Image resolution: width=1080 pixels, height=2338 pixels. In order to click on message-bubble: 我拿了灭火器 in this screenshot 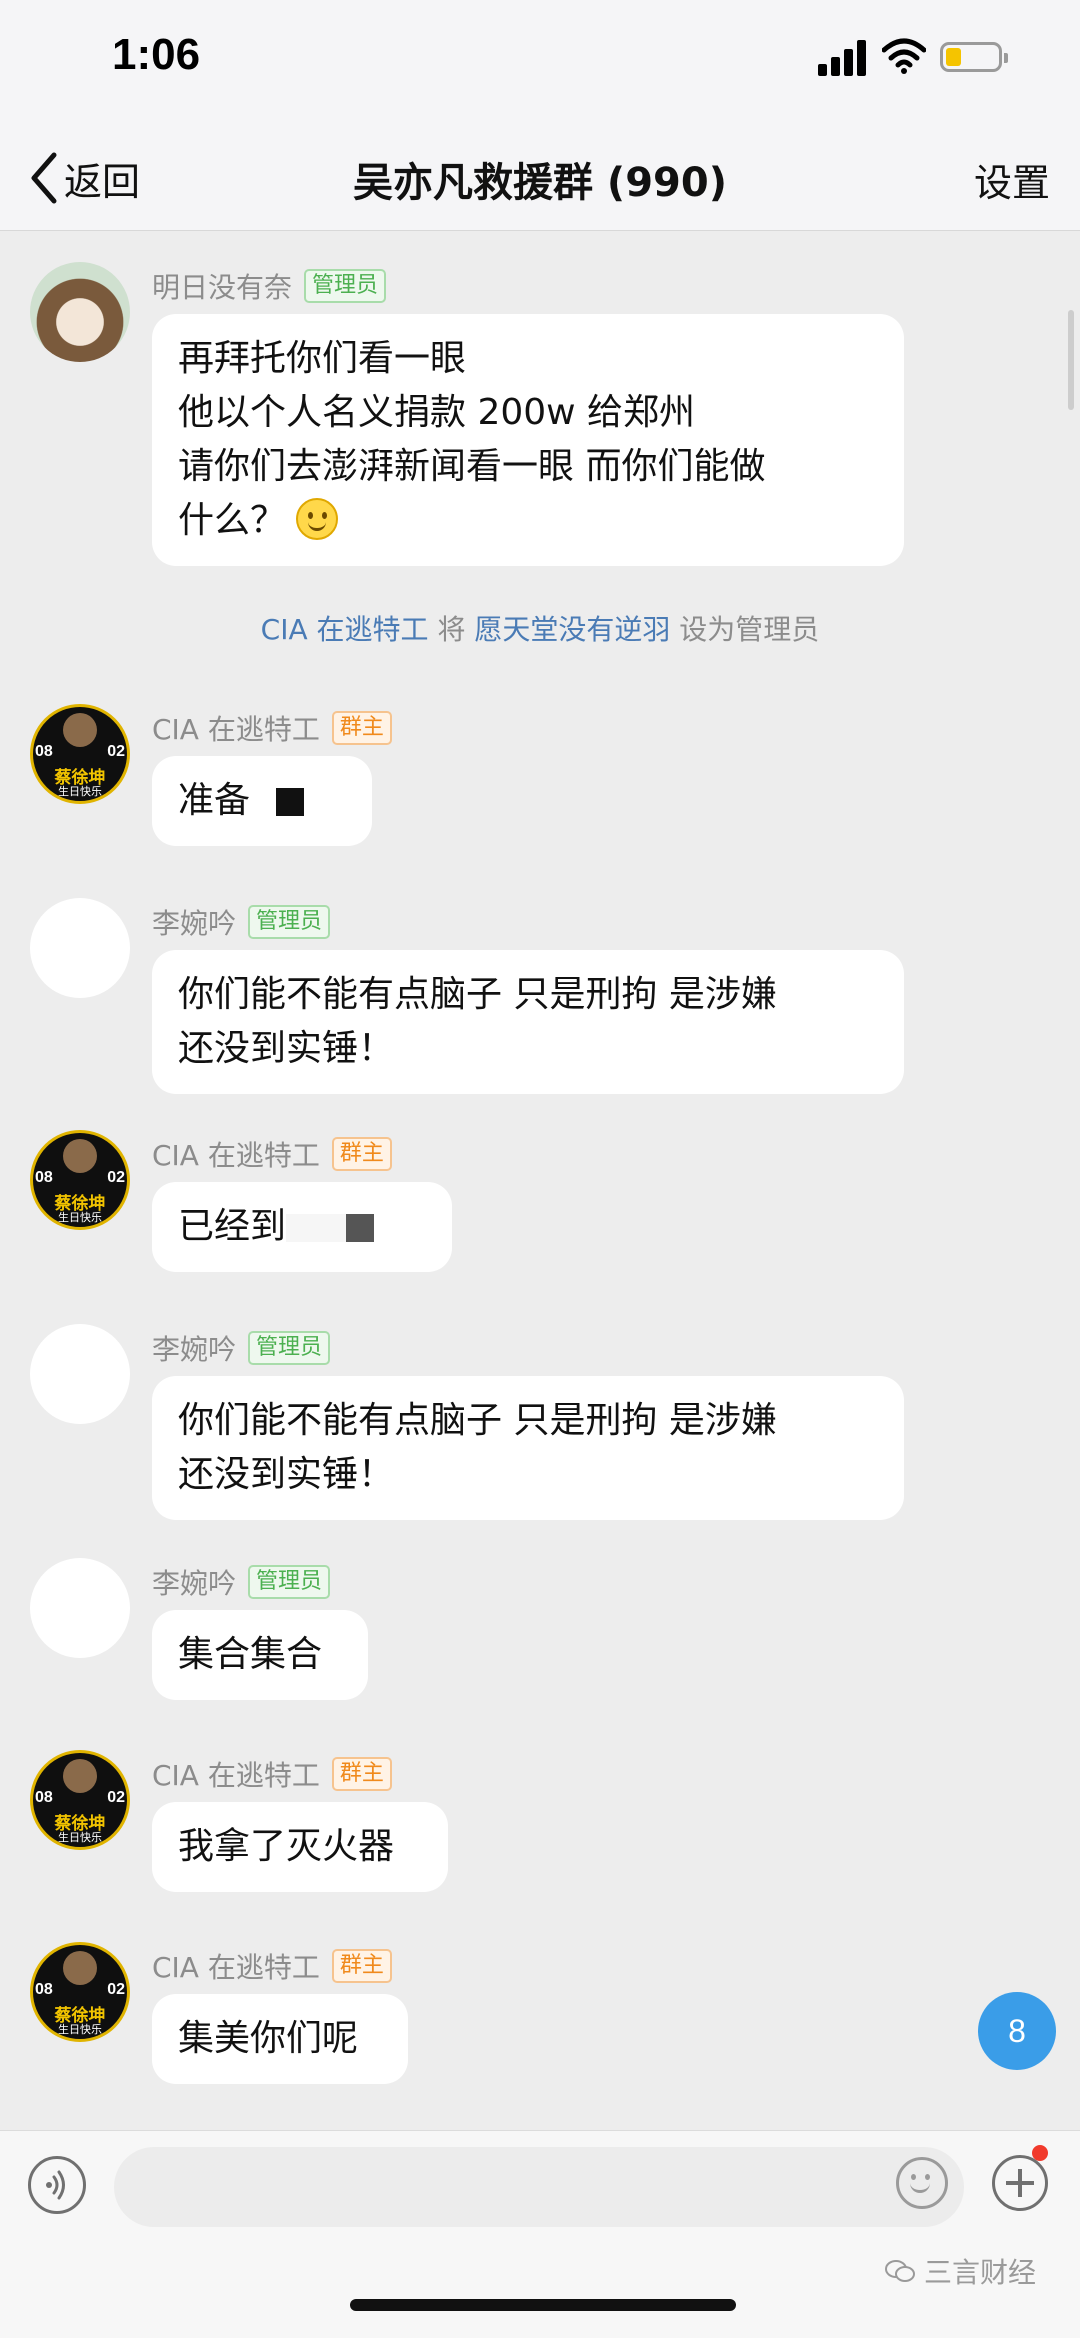, I will do `click(300, 1847)`.